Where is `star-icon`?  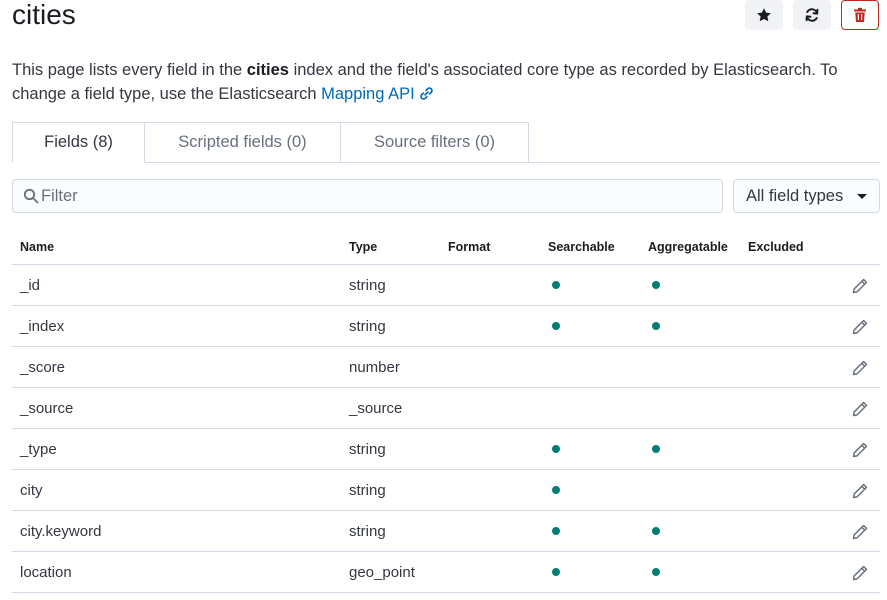
star-icon is located at coordinates (764, 15).